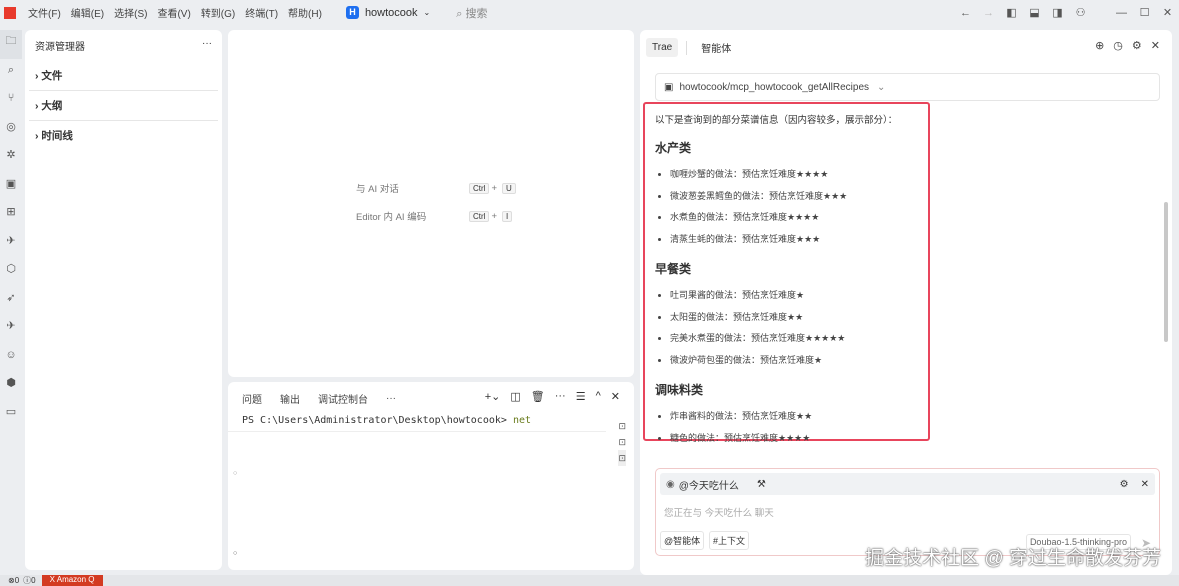 This screenshot has width=1179, height=586. What do you see at coordinates (352, 12) in the screenshot?
I see `project-avatar: H` at bounding box center [352, 12].